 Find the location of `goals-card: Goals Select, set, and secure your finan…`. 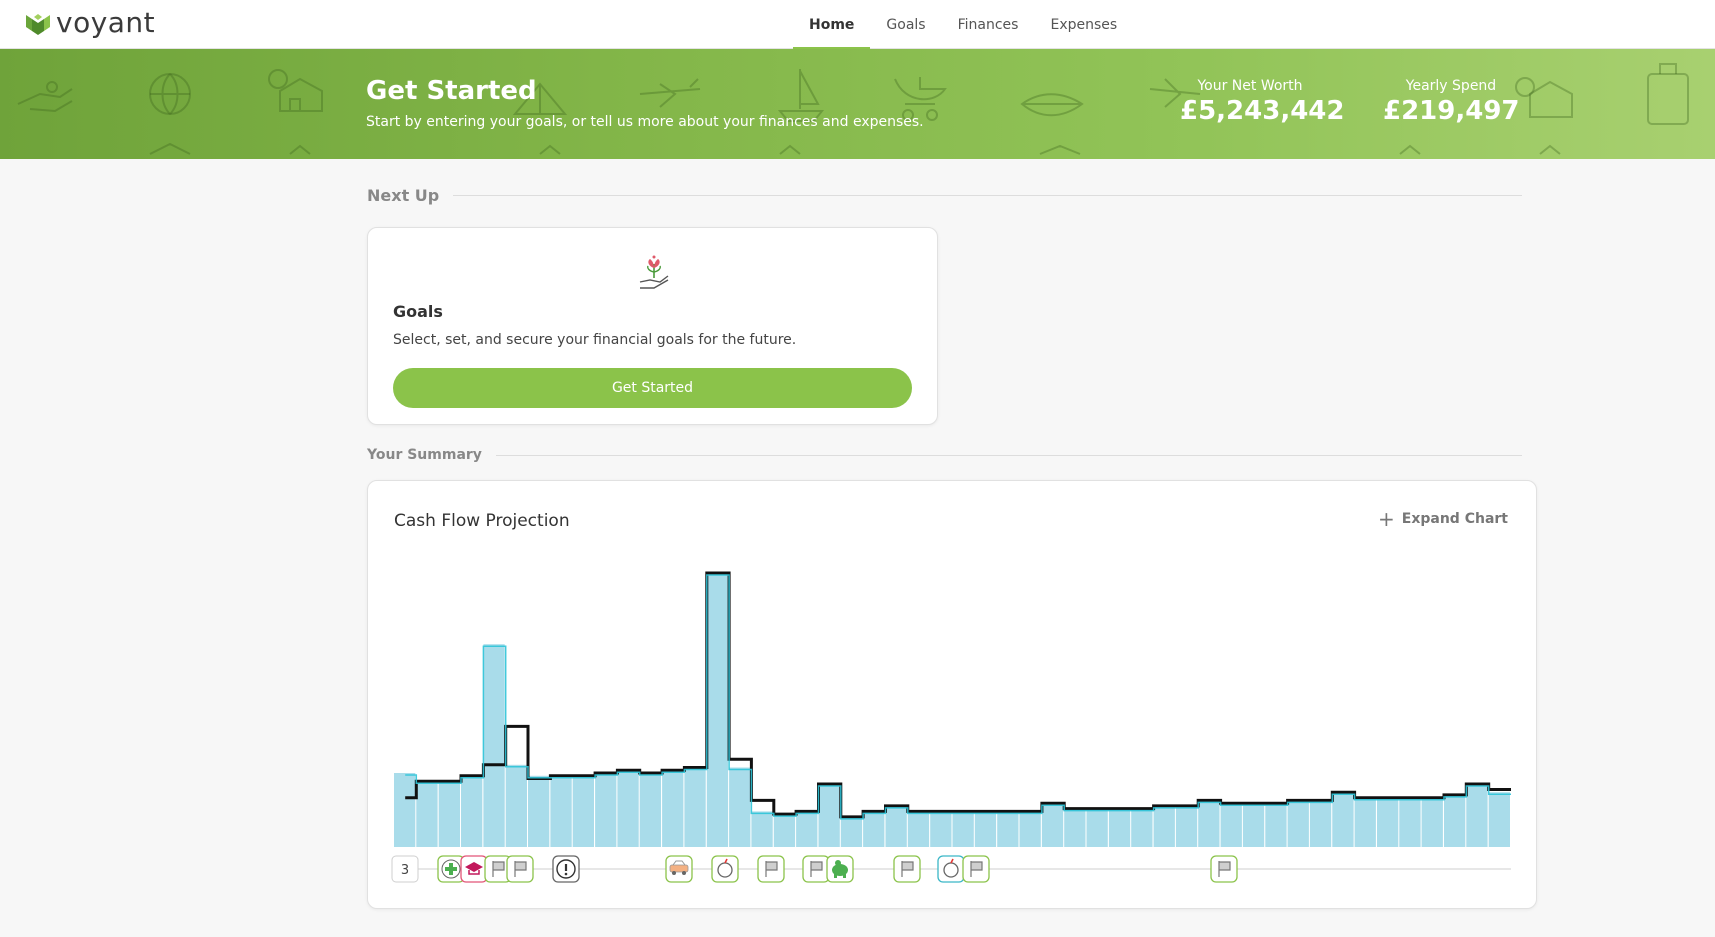

goals-card: Goals Select, set, and secure your finan… is located at coordinates (652, 326).